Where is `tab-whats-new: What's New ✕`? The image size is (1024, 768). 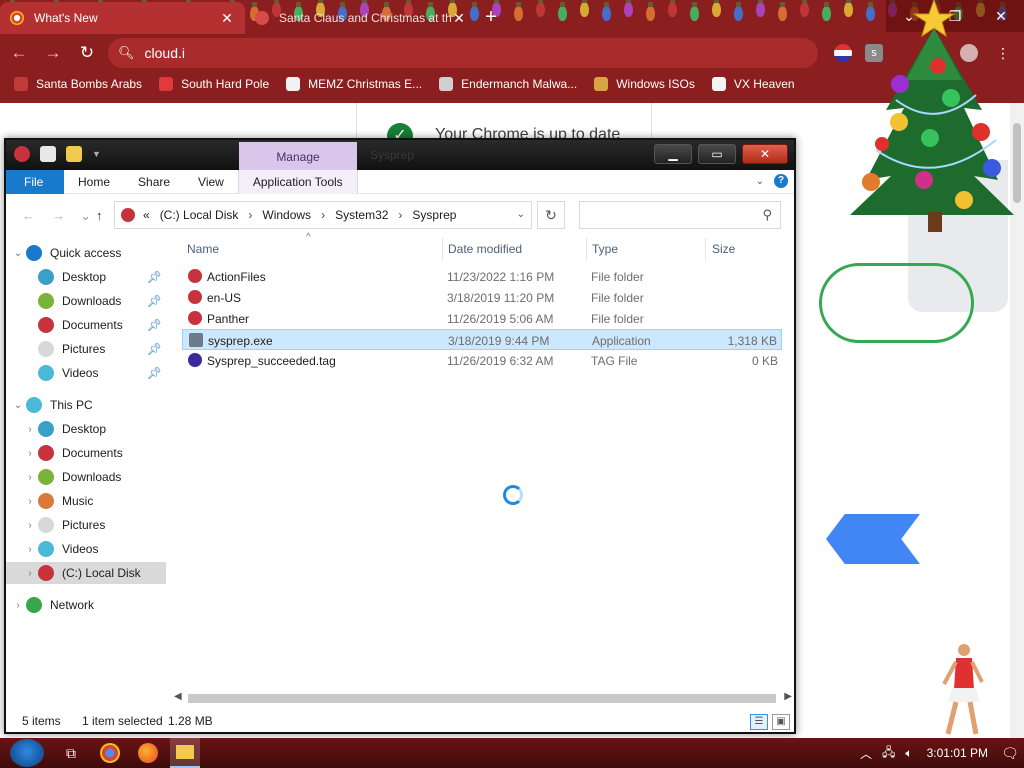 tab-whats-new: What's New ✕ is located at coordinates (122, 18).